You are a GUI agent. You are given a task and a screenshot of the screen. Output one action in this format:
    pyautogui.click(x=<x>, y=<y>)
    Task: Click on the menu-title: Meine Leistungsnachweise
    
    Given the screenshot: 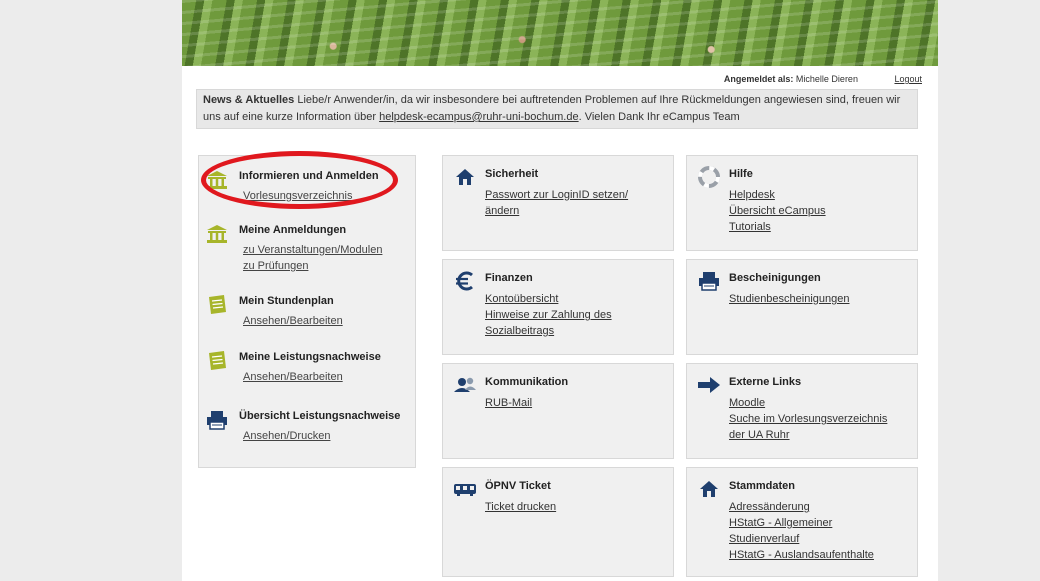 What is the action you would take?
    pyautogui.click(x=310, y=357)
    